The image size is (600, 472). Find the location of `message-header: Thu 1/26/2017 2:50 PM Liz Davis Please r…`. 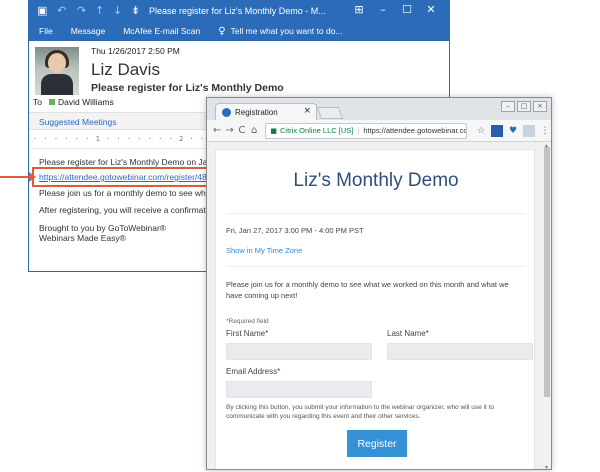

message-header: Thu 1/26/2017 2:50 PM Liz Davis Please r… is located at coordinates (239, 73).